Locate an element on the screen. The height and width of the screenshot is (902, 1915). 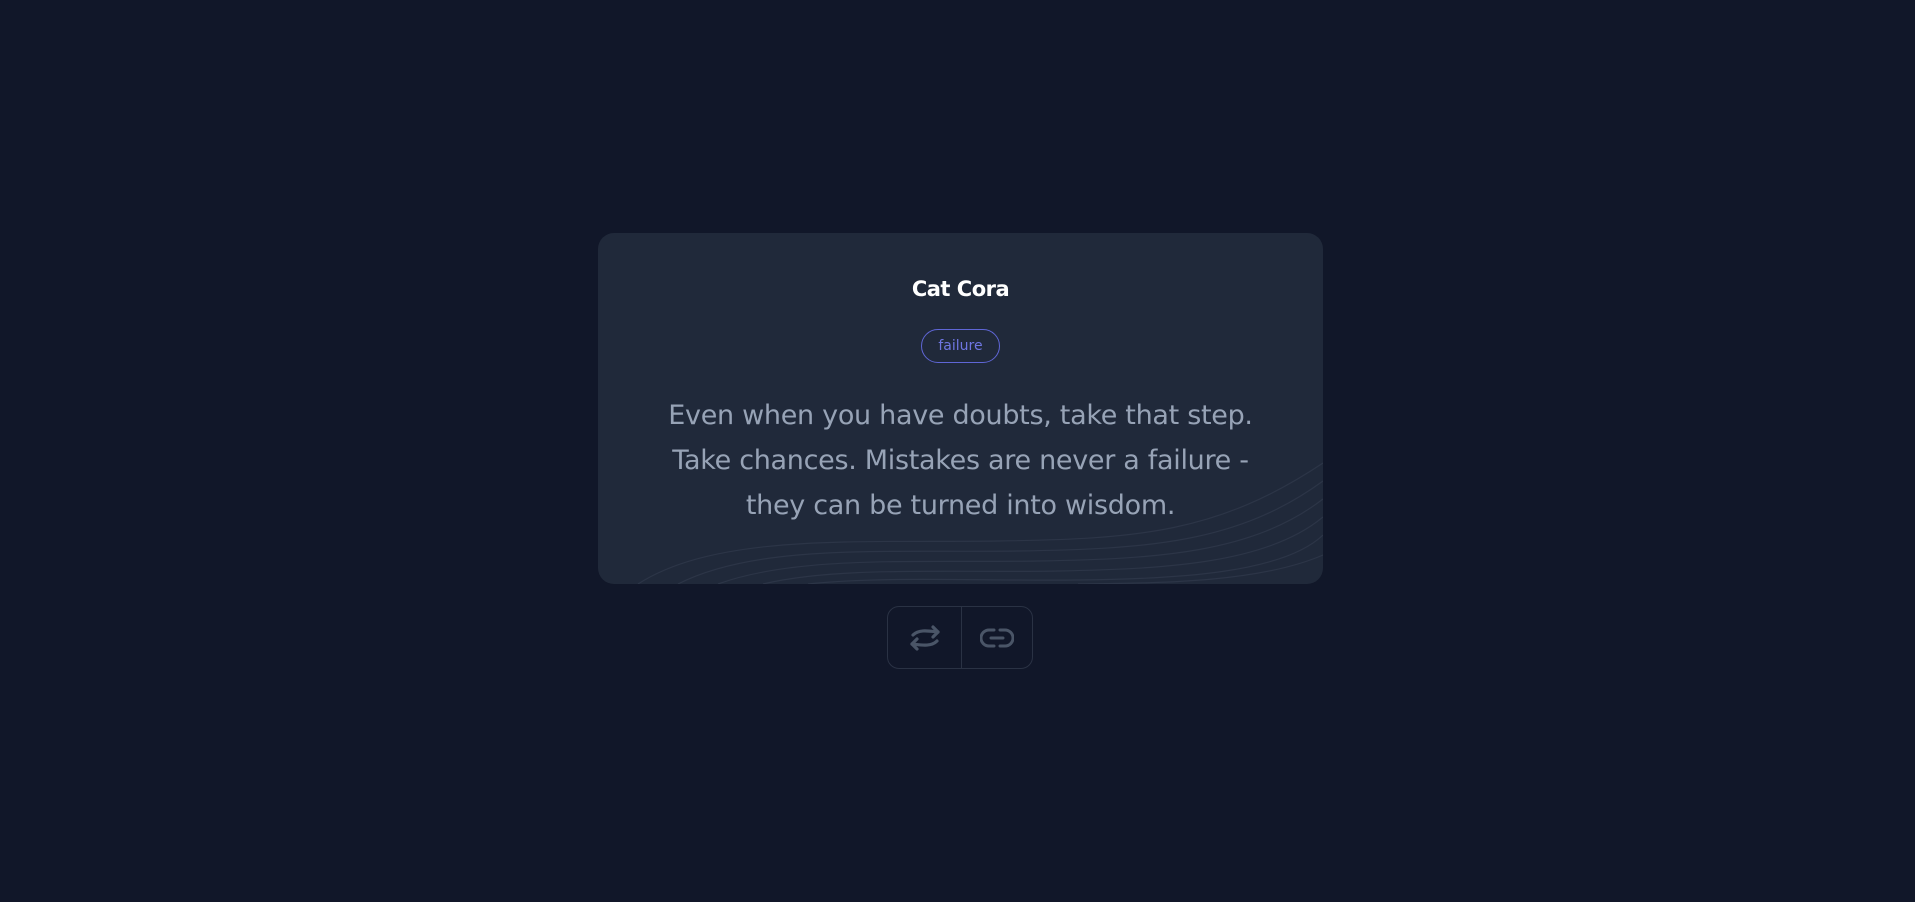
link-icon is located at coordinates (997, 637).